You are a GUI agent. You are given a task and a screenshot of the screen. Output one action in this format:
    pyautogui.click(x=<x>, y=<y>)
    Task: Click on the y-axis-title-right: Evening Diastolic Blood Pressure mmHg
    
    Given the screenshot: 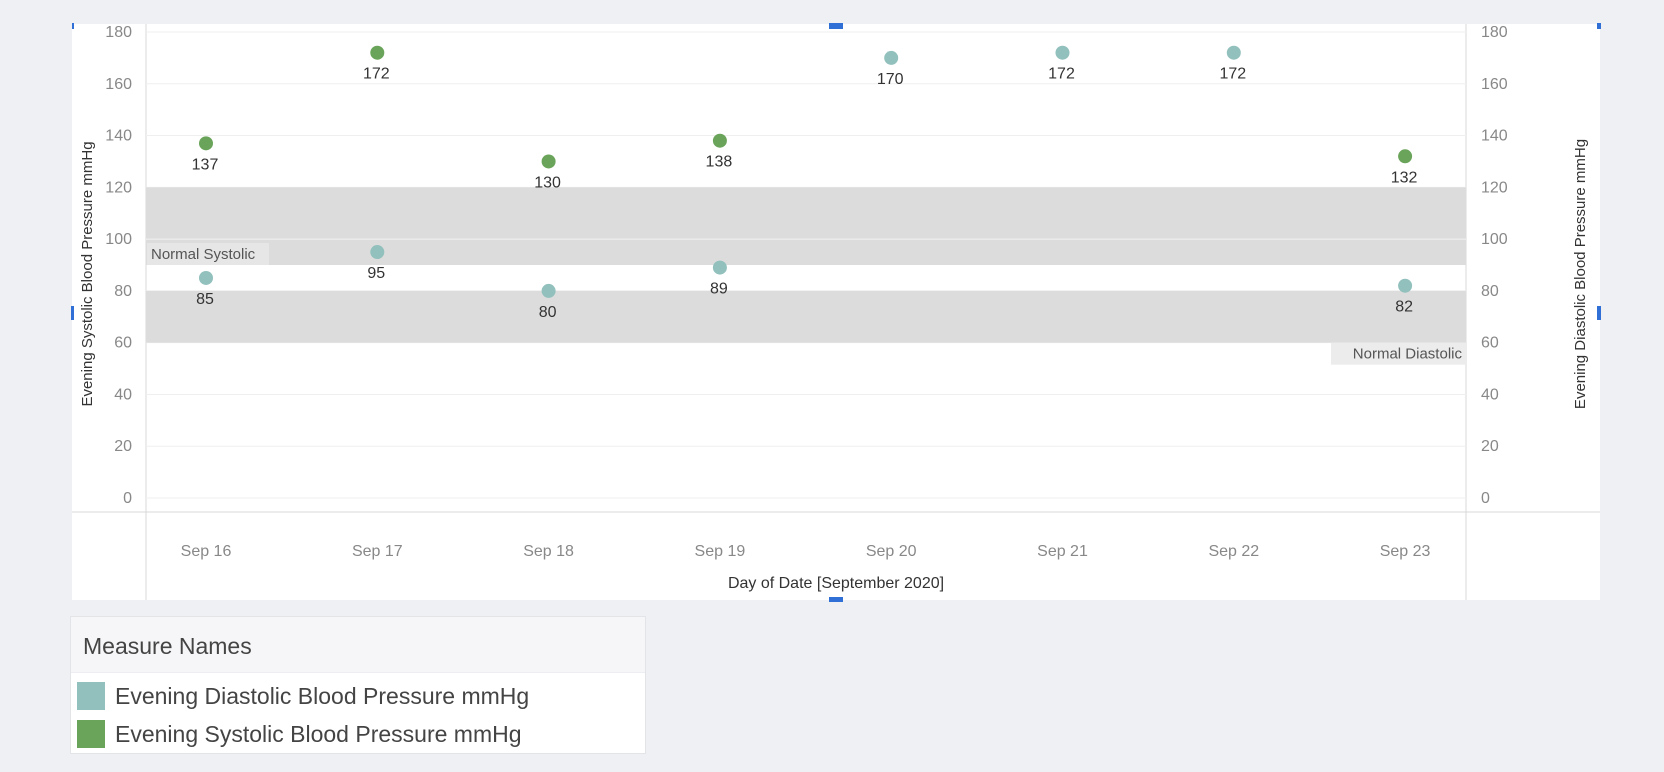 What is the action you would take?
    pyautogui.click(x=1580, y=274)
    